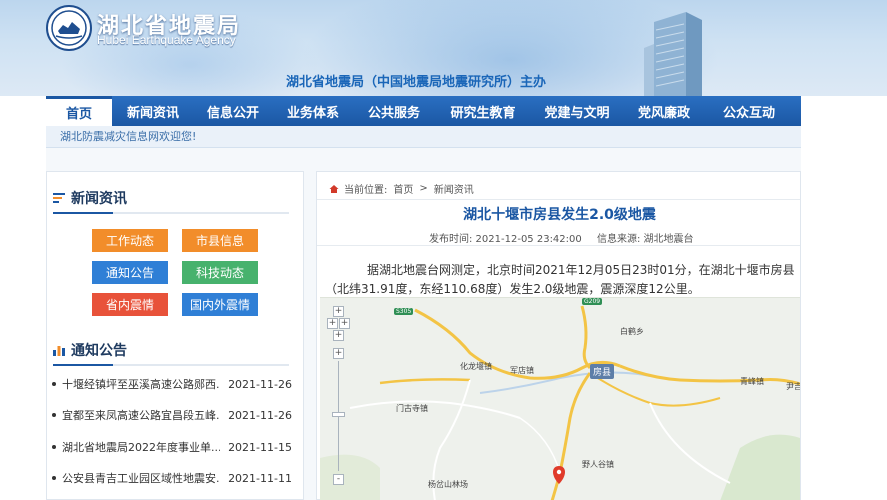  Describe the element at coordinates (338, 335) in the screenshot. I see `pan-down-button: +` at that location.